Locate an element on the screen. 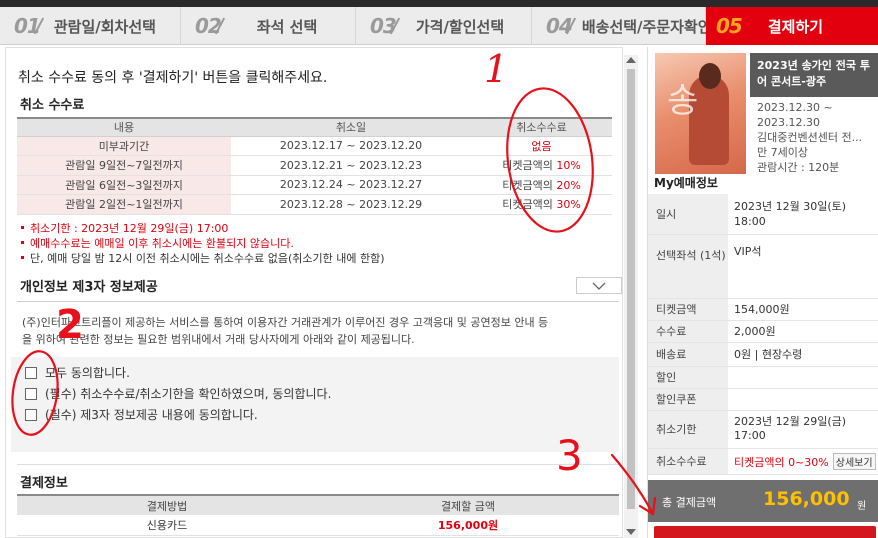  show-runtime: 관람시간 : 120분 is located at coordinates (798, 167).